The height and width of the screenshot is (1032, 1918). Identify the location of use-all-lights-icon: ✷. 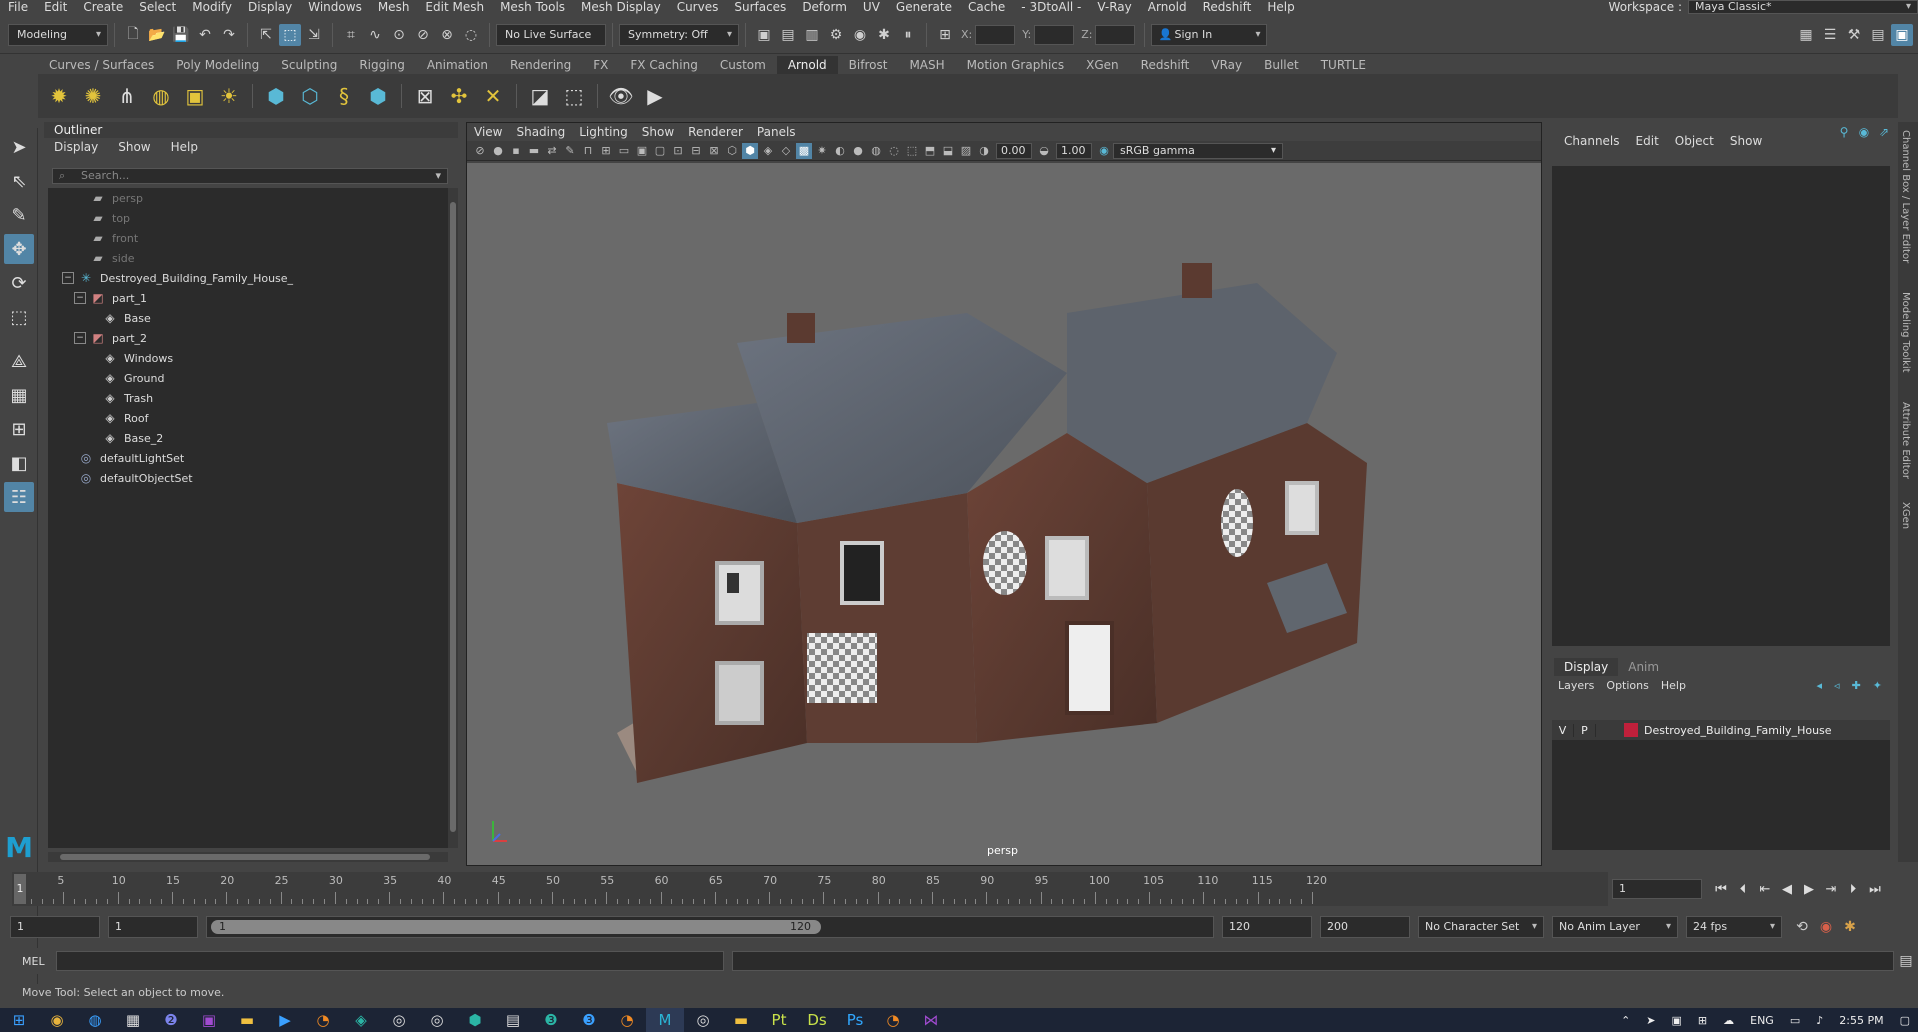
(822, 151).